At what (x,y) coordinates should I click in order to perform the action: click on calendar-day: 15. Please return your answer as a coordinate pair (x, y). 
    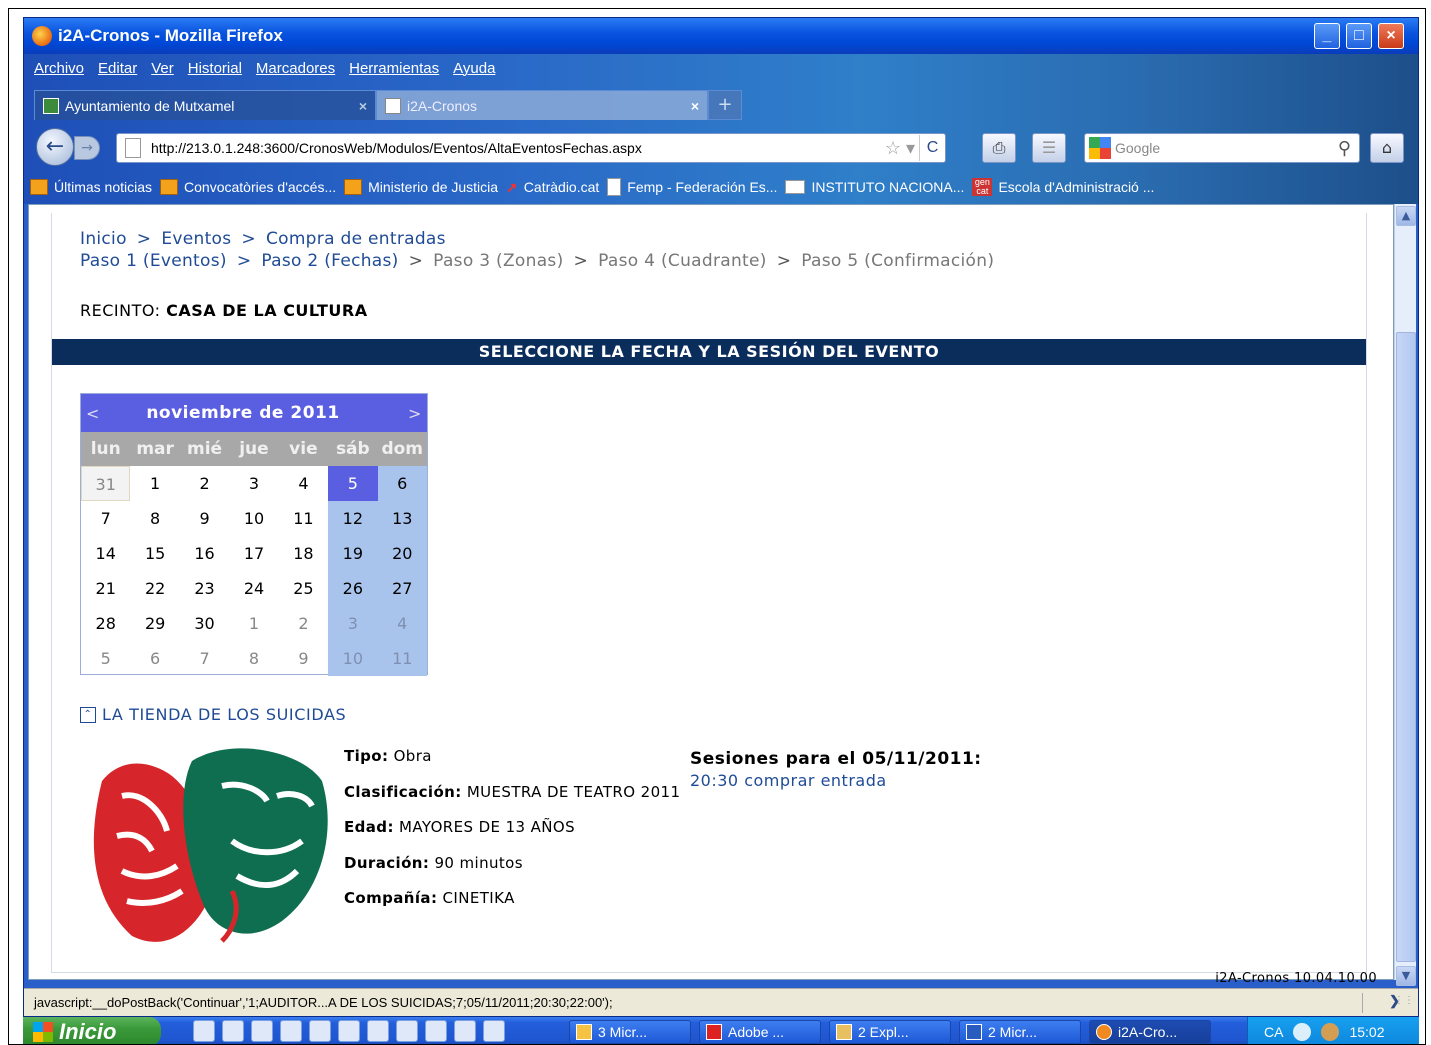
    Looking at the image, I should click on (154, 553).